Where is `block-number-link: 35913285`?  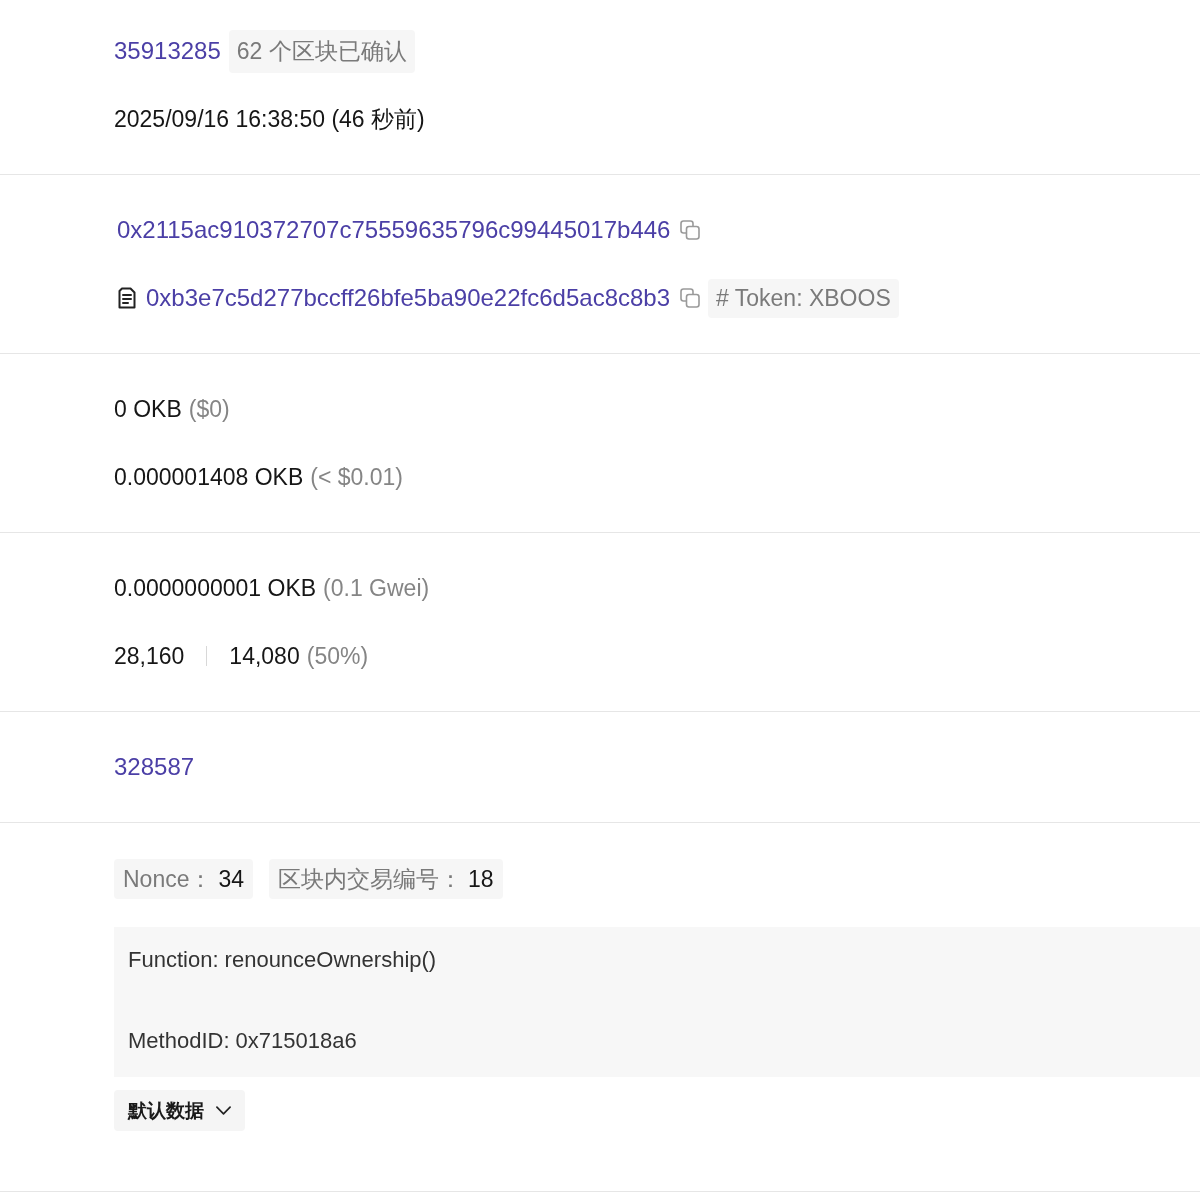 block-number-link: 35913285 is located at coordinates (167, 51).